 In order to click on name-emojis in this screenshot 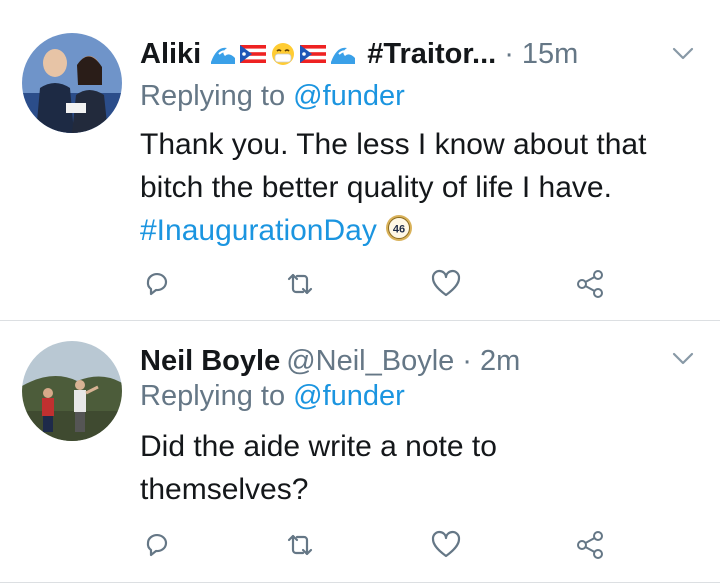, I will do `click(283, 54)`.